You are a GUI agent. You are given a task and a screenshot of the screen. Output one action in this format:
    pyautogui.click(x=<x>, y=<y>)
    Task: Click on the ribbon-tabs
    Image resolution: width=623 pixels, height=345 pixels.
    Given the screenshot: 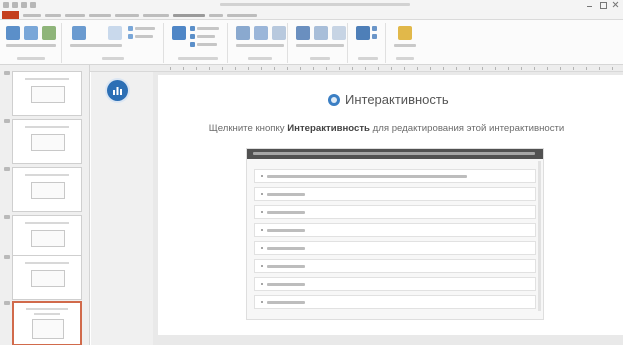 What is the action you would take?
    pyautogui.click(x=311, y=15)
    